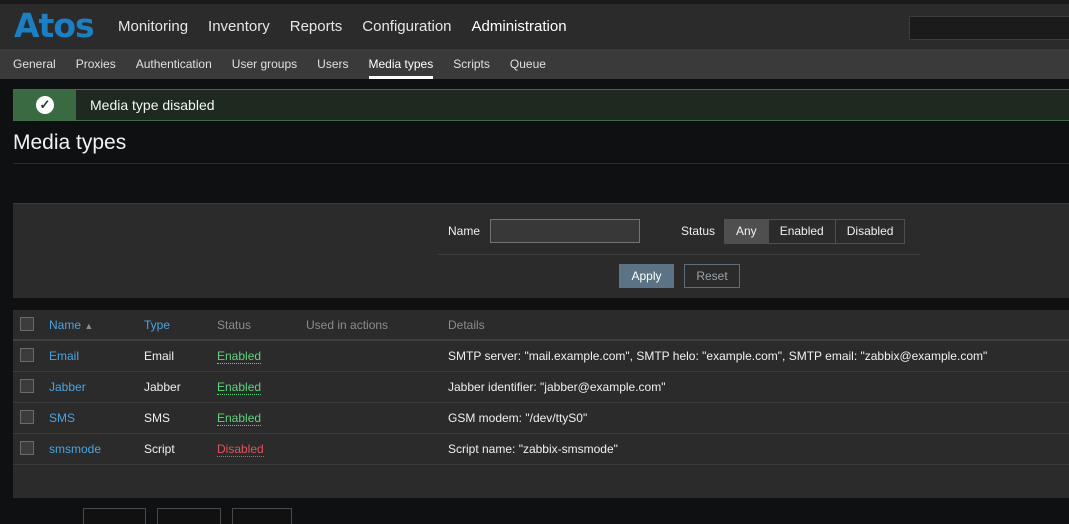 Image resolution: width=1069 pixels, height=524 pixels. I want to click on page-title: Media types, so click(70, 142).